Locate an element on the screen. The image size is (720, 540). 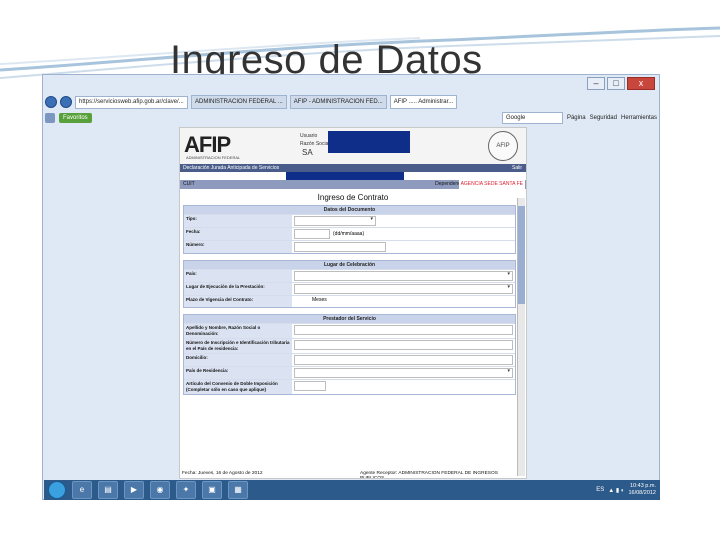
system-tray: ES ▲ ▮ ◐ 10:43 p.m. 16/08/2012 is located at coordinates (628, 490).